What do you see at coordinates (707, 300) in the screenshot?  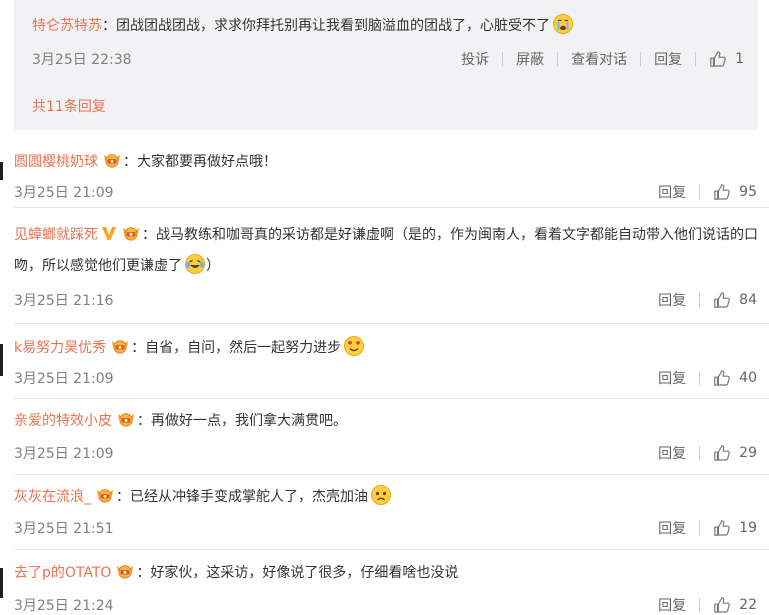 I see `comment-actions: 回复 84` at bounding box center [707, 300].